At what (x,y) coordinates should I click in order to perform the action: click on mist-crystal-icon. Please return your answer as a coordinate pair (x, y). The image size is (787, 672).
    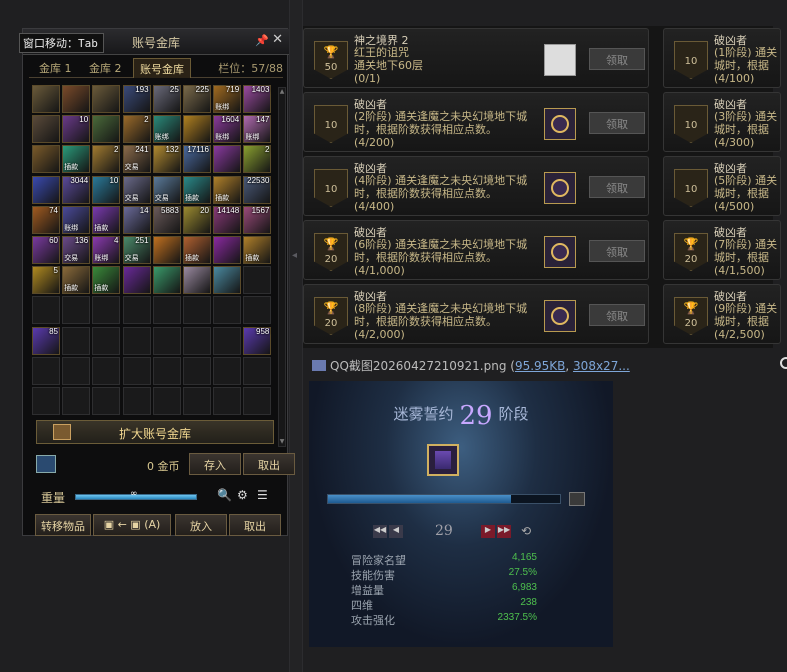
    Looking at the image, I should click on (443, 460).